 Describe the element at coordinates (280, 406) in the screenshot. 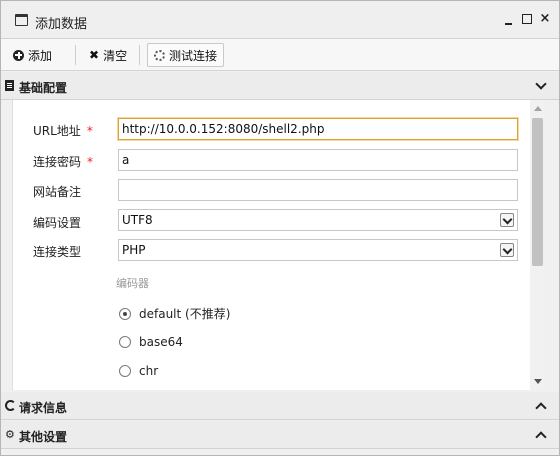

I see `section-request-header: 请求信息` at that location.